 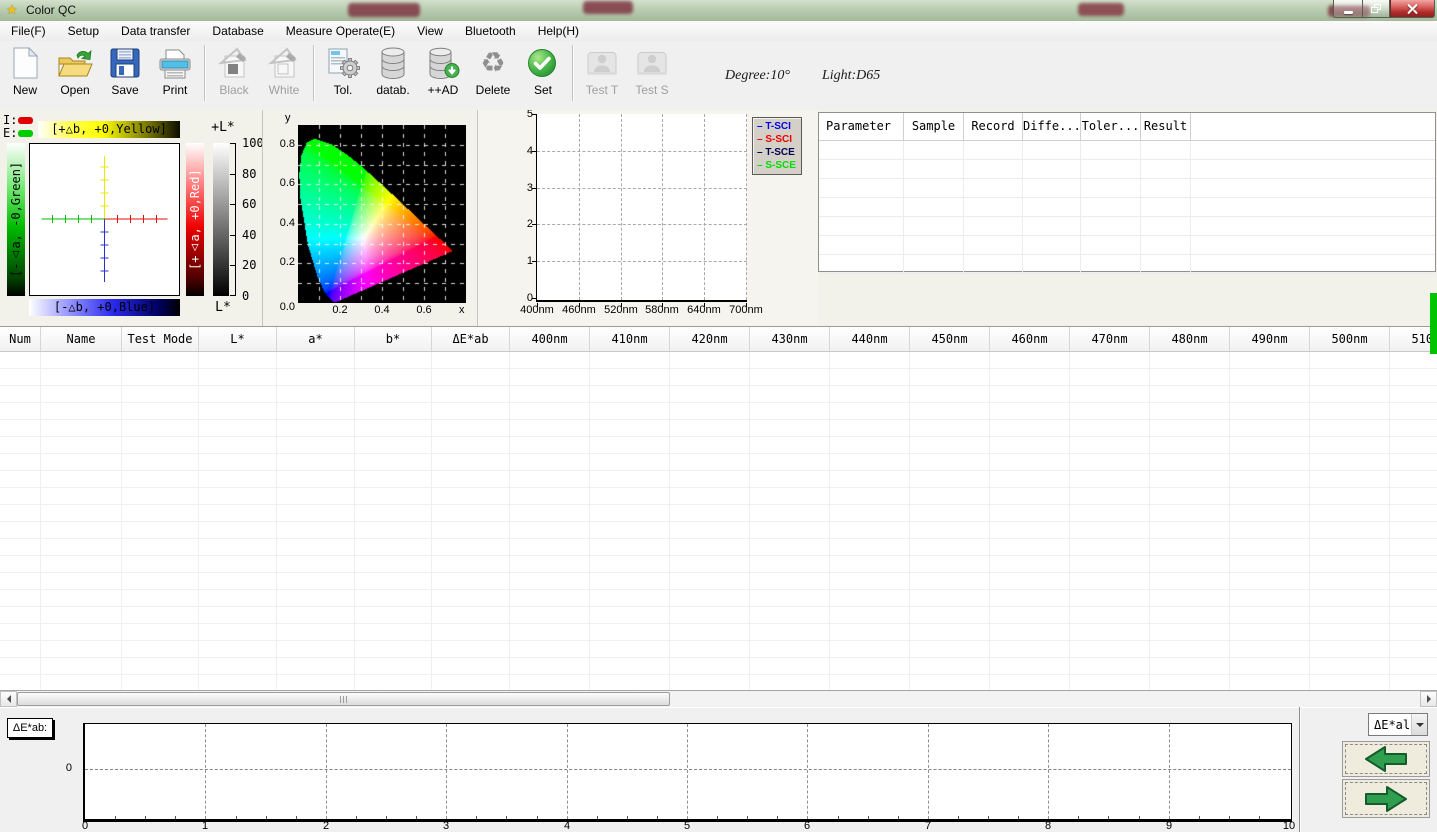 What do you see at coordinates (950, 339) in the screenshot?
I see `column-header-450nm: 450nm` at bounding box center [950, 339].